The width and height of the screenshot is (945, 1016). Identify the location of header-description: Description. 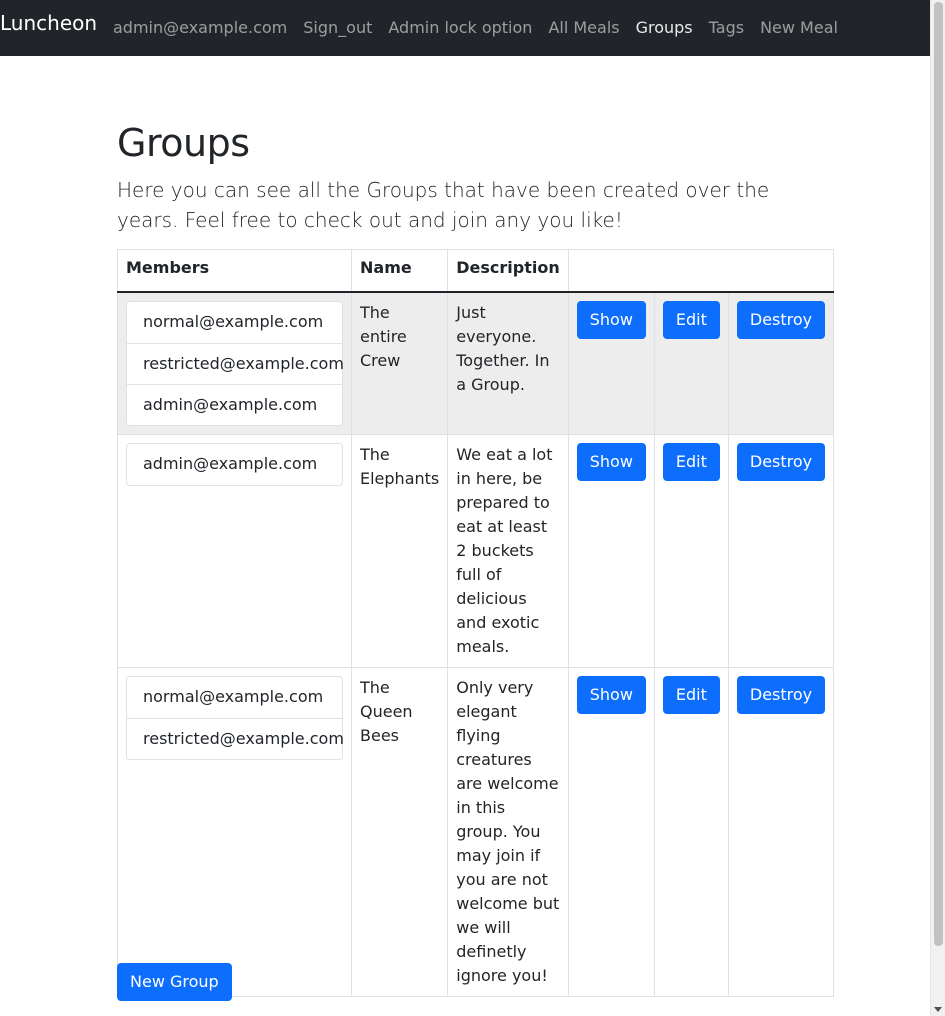
(508, 271).